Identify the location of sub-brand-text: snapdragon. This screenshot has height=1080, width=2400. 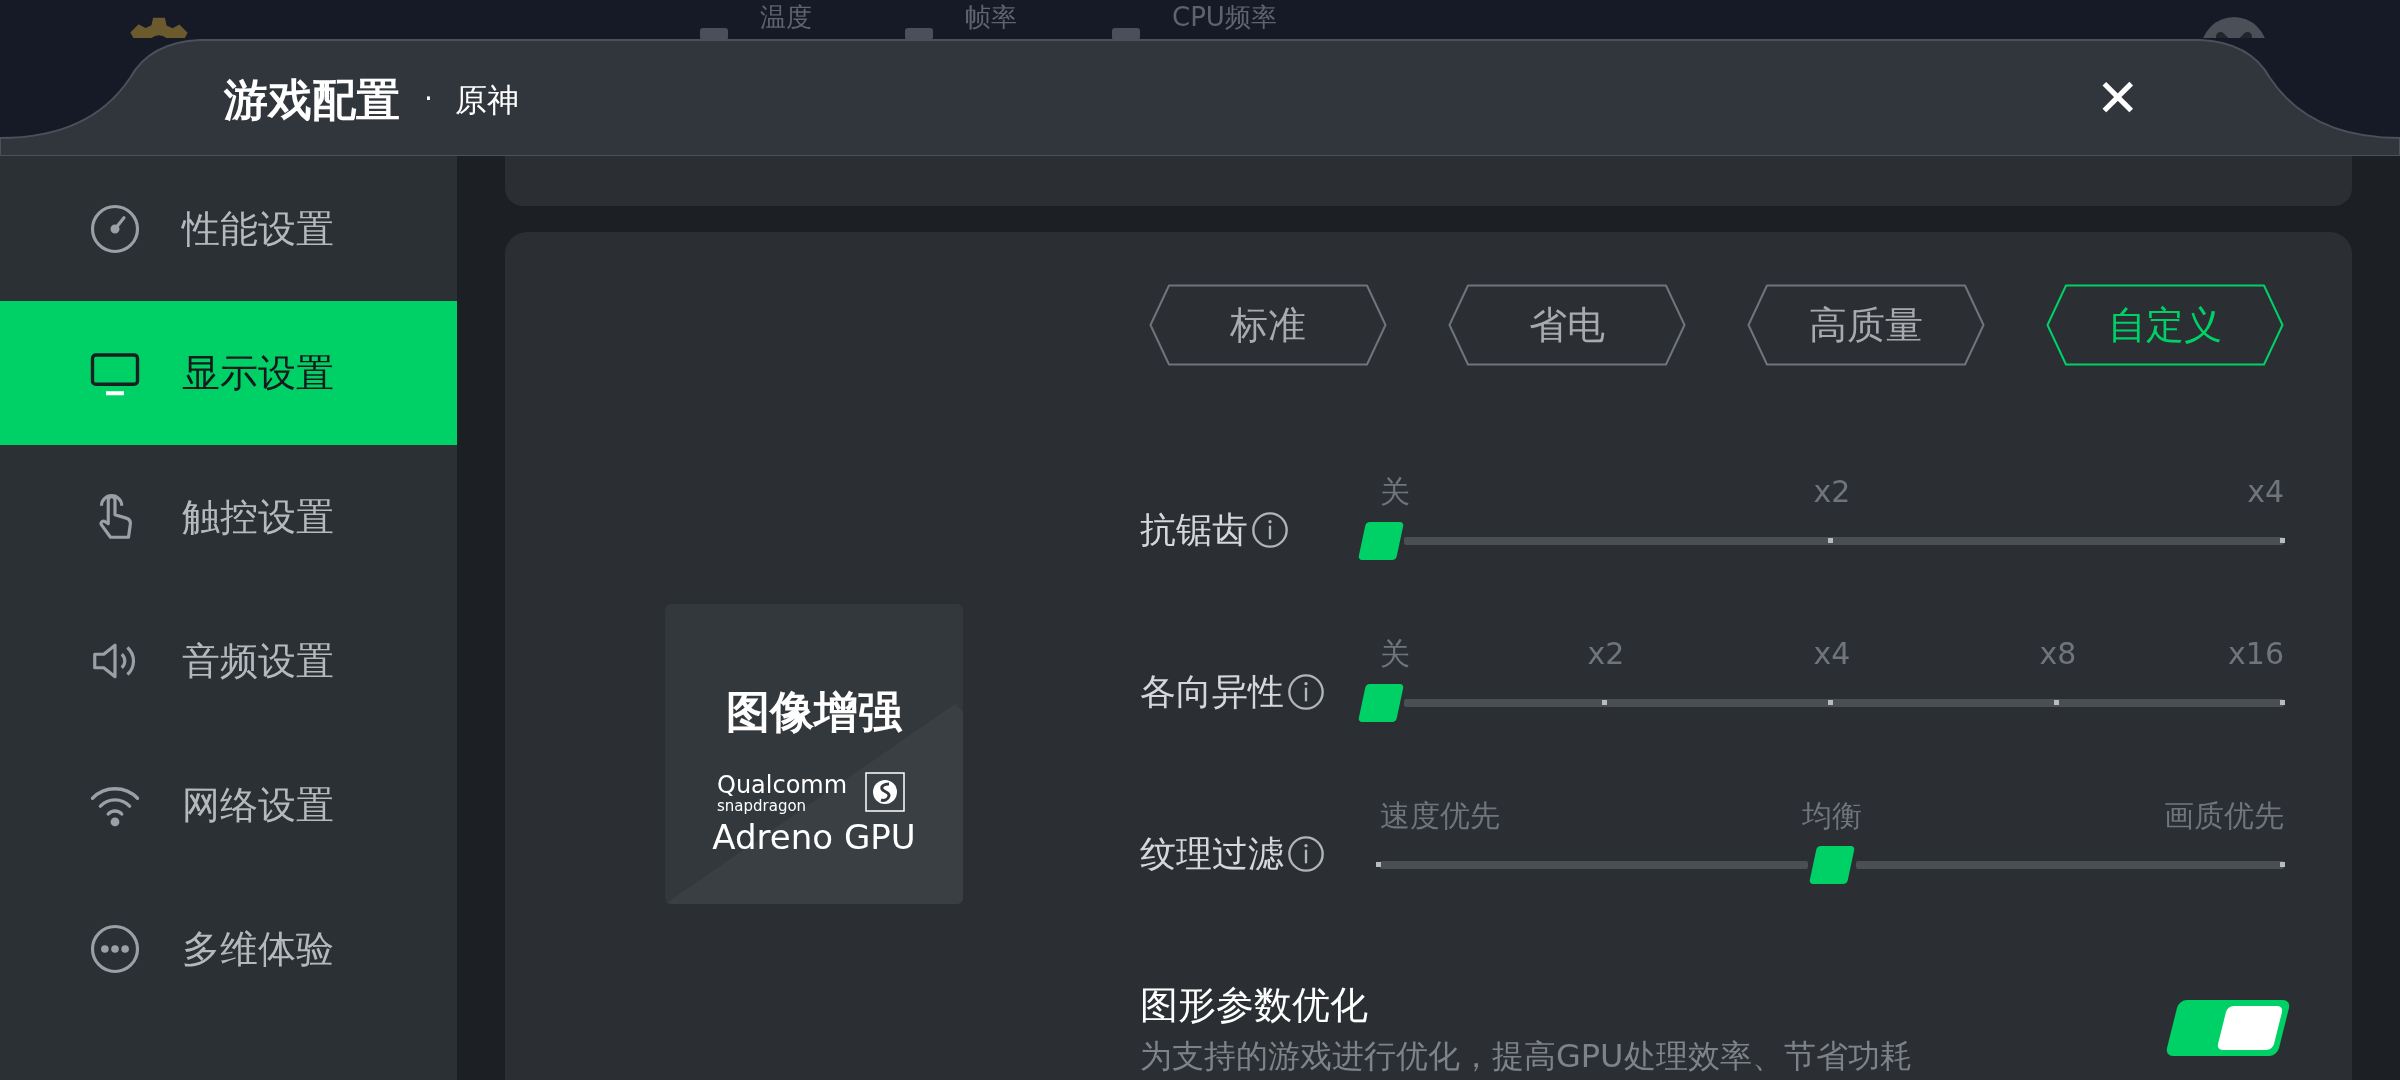
(762, 806).